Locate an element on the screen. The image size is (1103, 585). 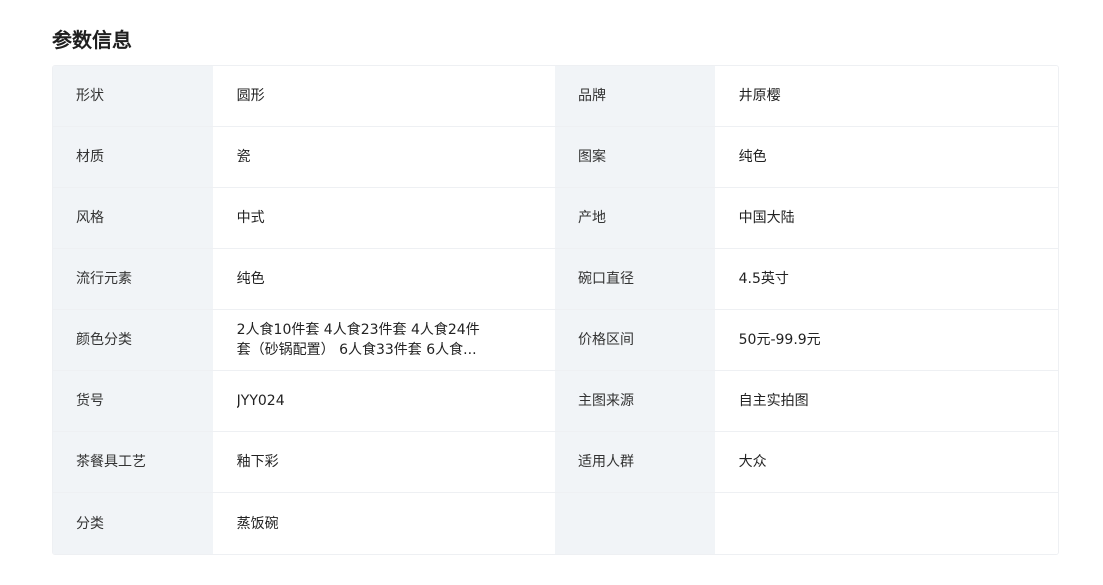
param-label: 产地 is located at coordinates (635, 218).